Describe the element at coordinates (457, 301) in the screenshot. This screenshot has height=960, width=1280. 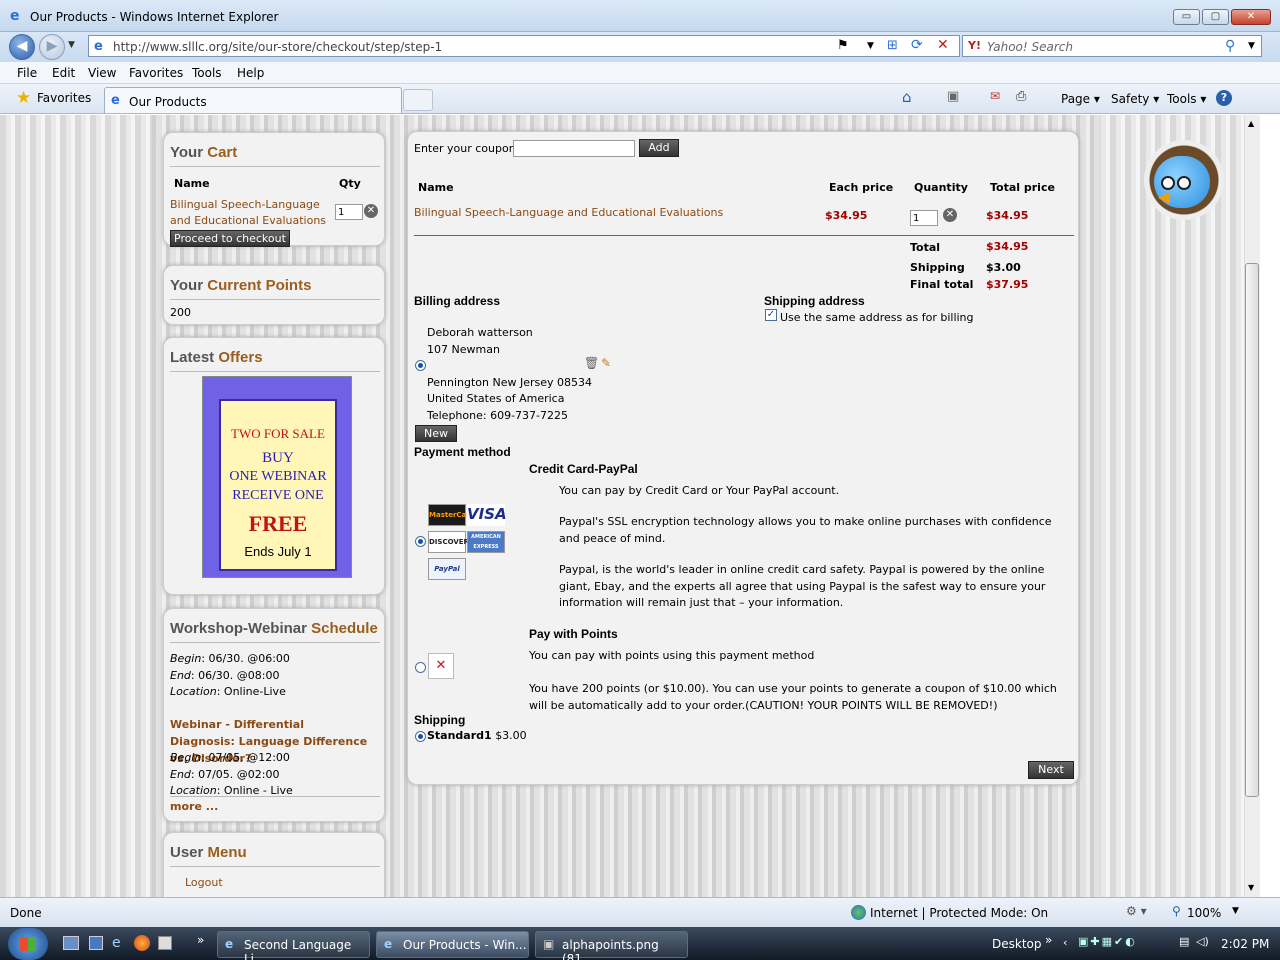
I see `billing-address-label: Billing address` at that location.